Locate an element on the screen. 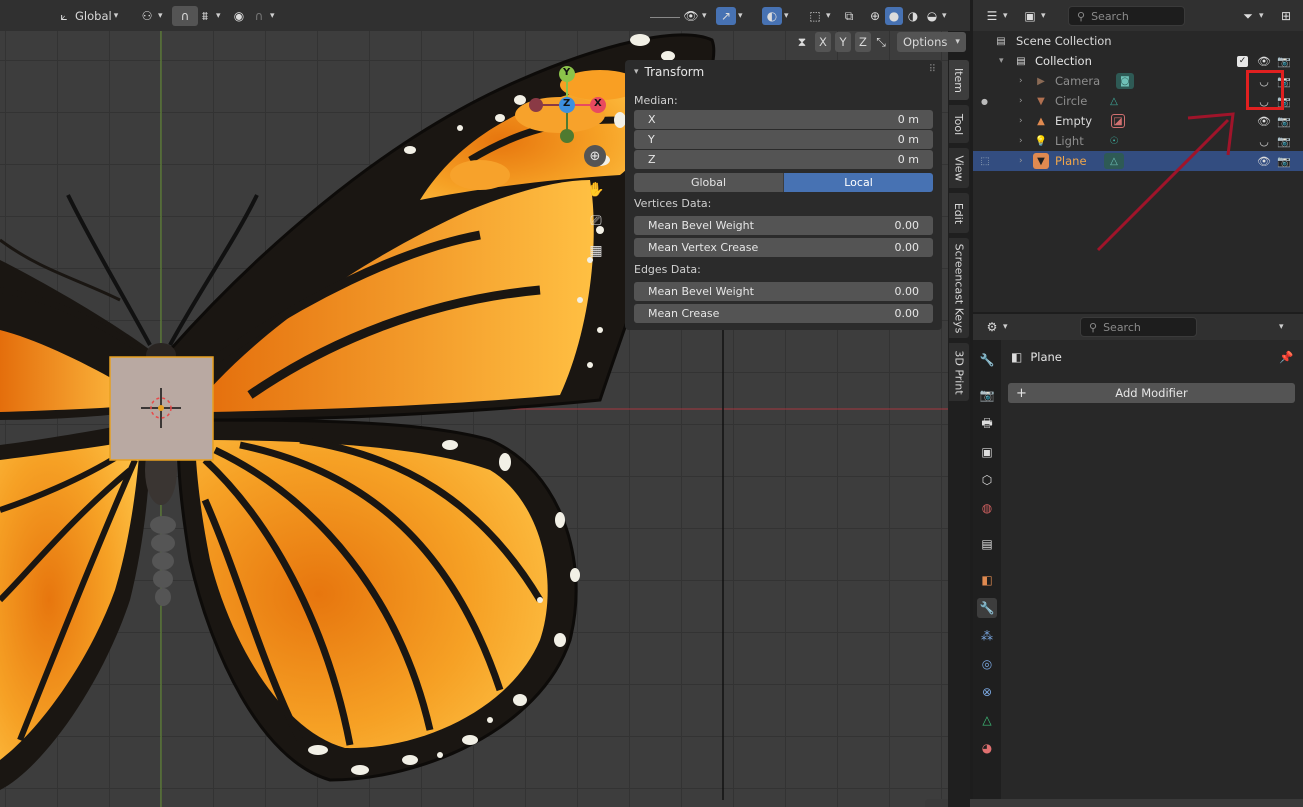 This screenshot has width=1303, height=807. mean-bevel-weight-edge-field: Mean Bevel Weight 0.00 is located at coordinates (783, 291).